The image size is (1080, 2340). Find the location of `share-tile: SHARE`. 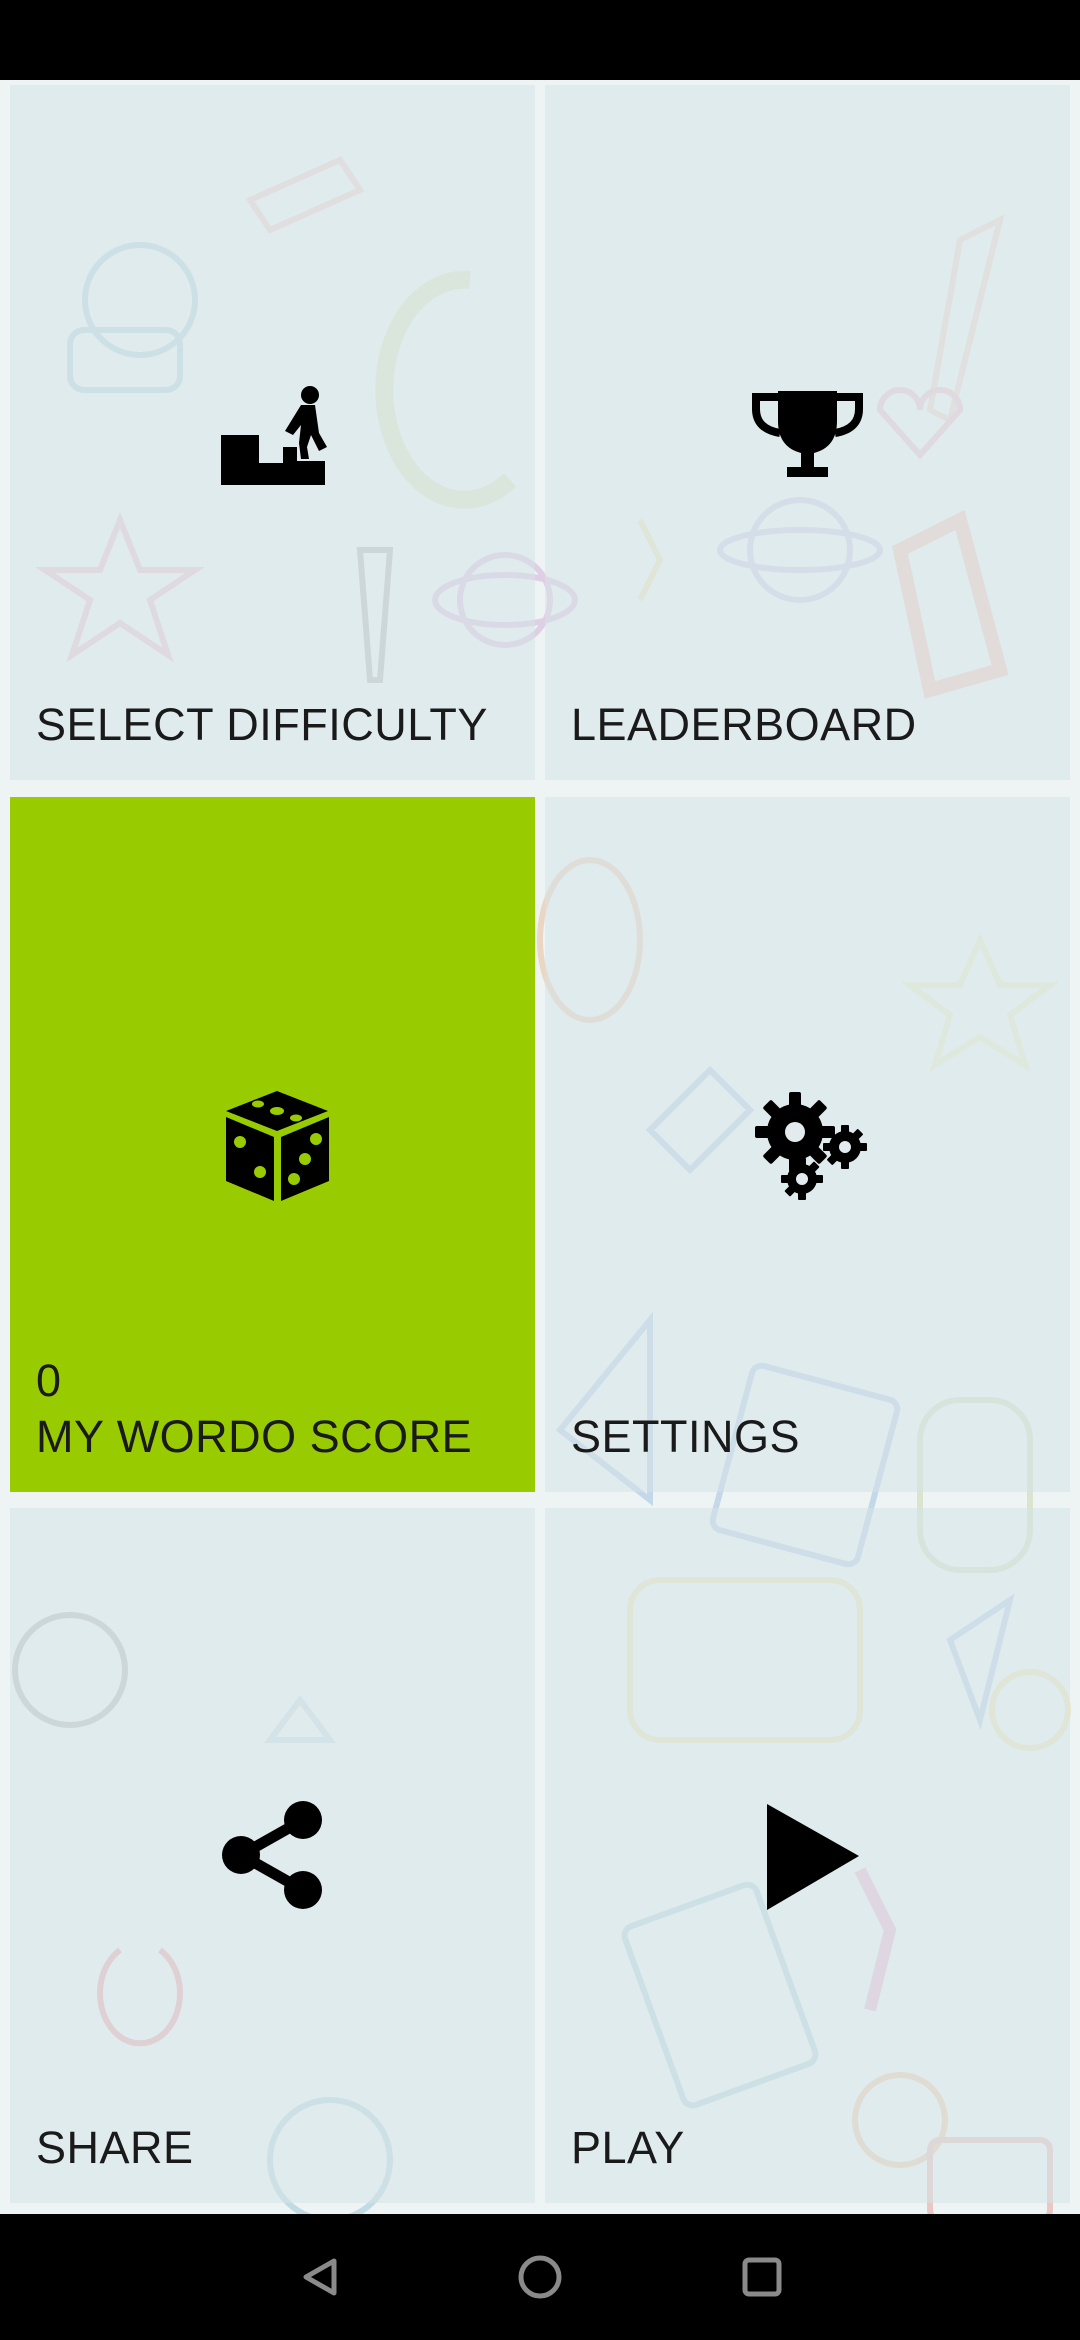

share-tile: SHARE is located at coordinates (272, 1855).